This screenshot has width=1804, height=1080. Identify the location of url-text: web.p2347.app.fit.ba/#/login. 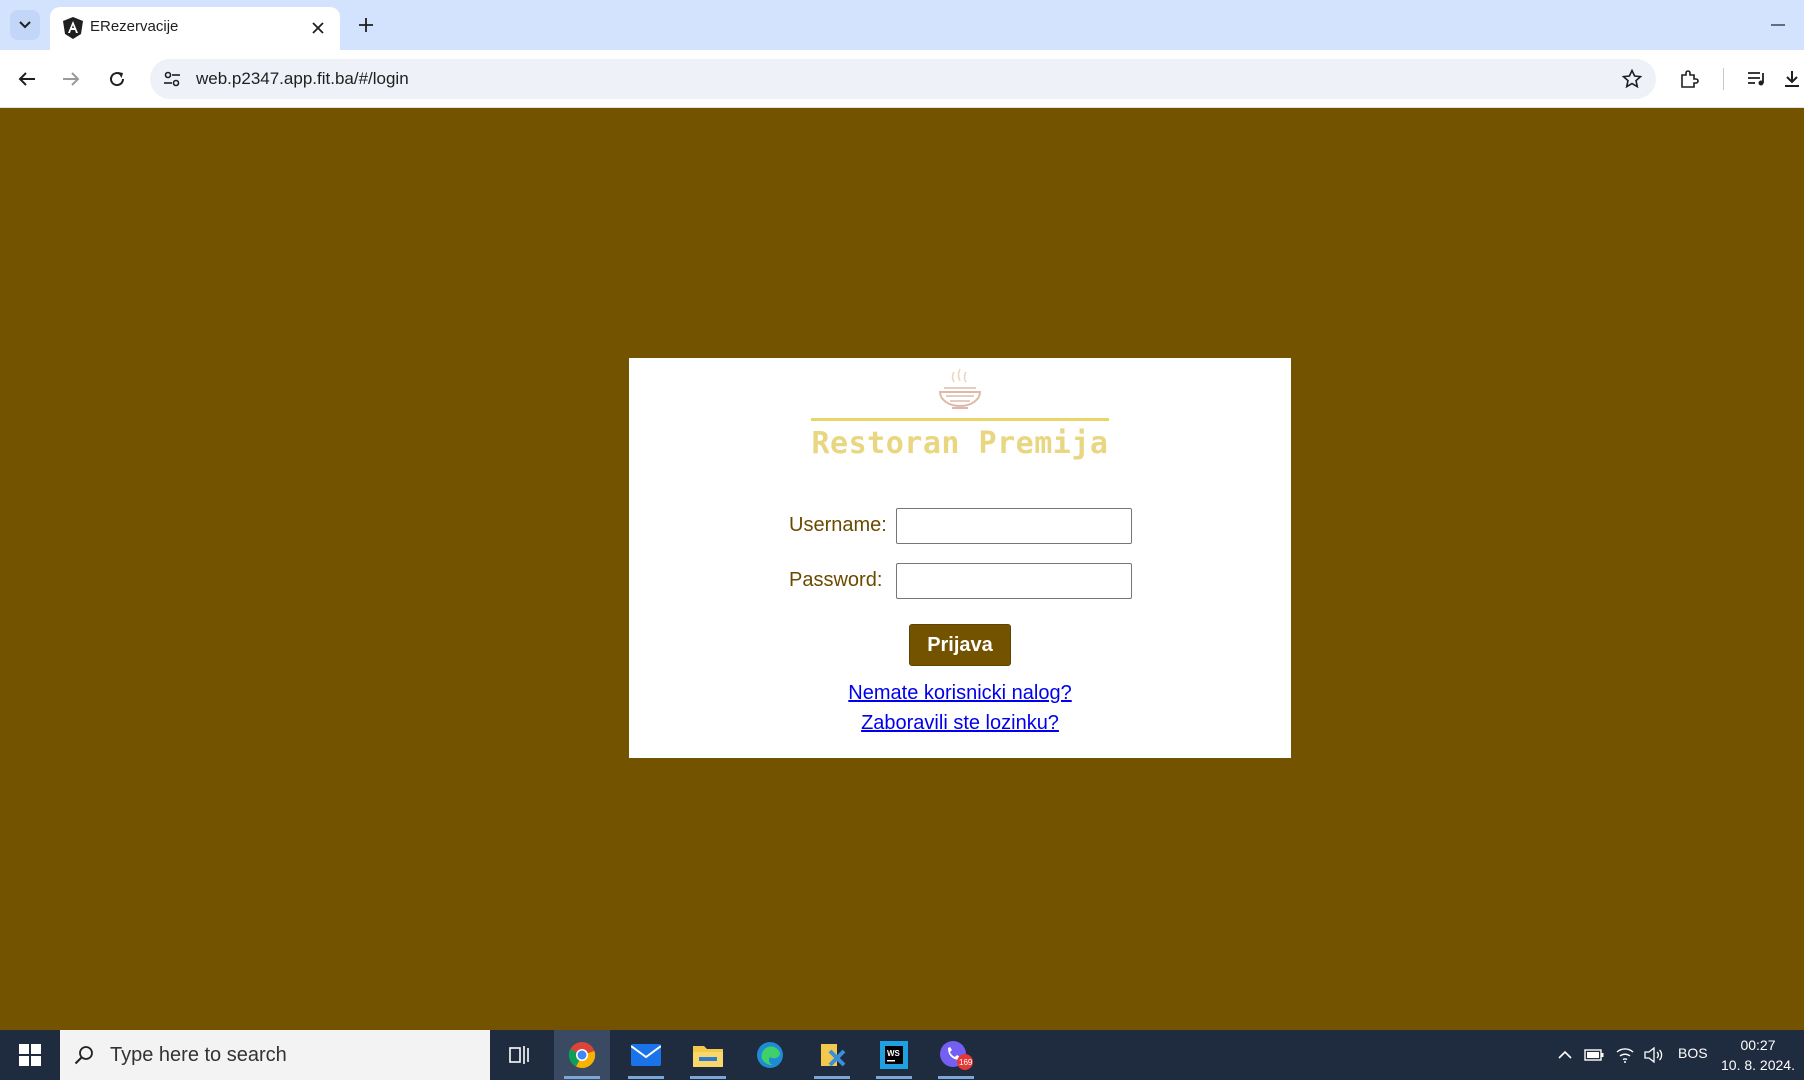
(302, 78).